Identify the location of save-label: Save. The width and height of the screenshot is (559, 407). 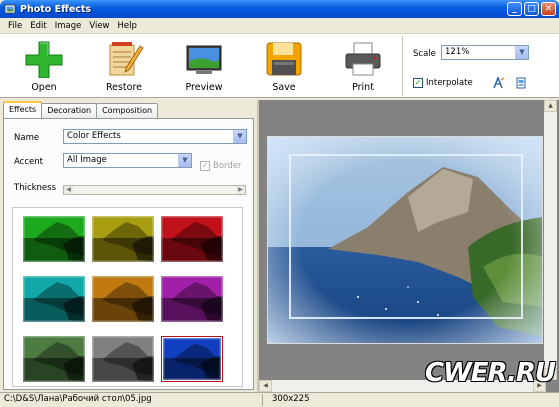
(284, 87).